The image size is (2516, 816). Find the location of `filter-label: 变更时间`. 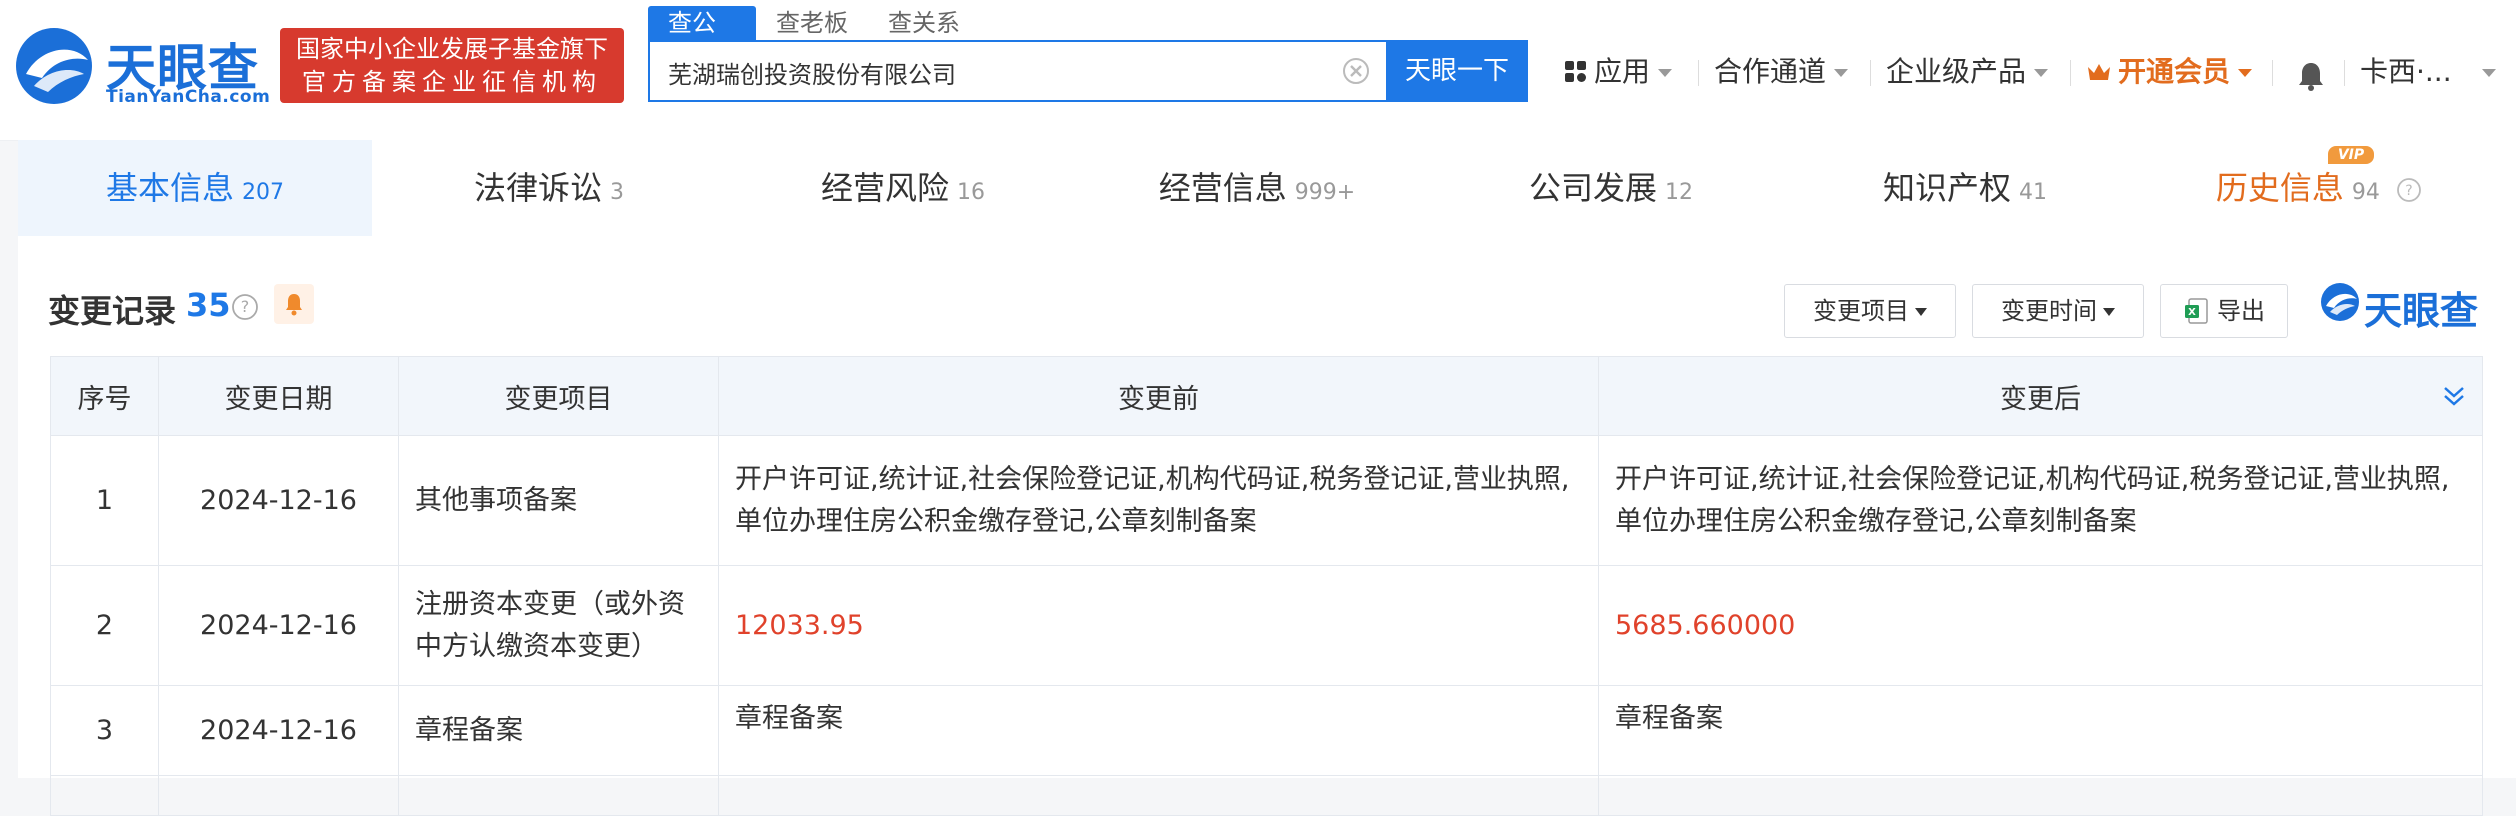

filter-label: 变更时间 is located at coordinates (2049, 311).